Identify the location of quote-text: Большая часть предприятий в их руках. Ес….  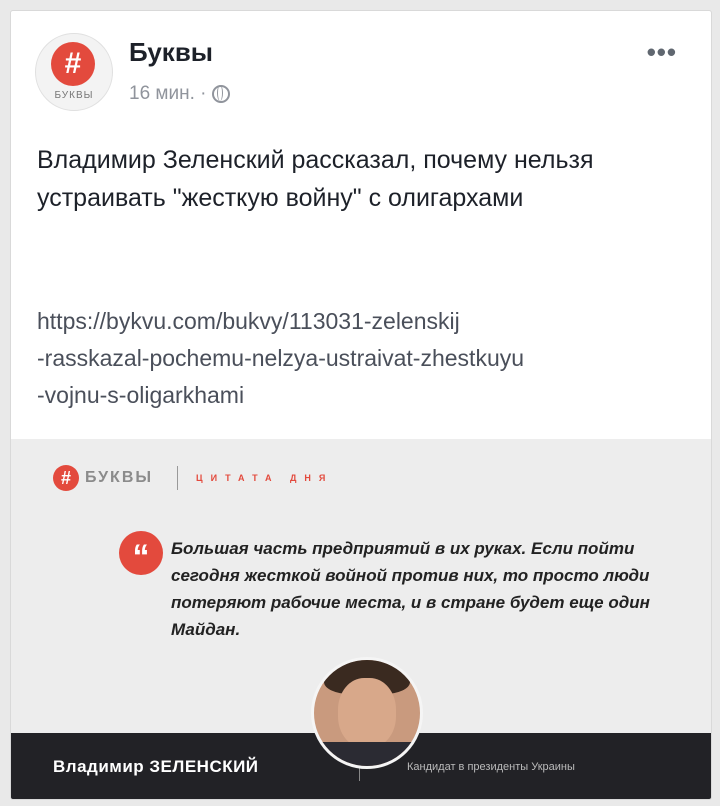
(410, 589).